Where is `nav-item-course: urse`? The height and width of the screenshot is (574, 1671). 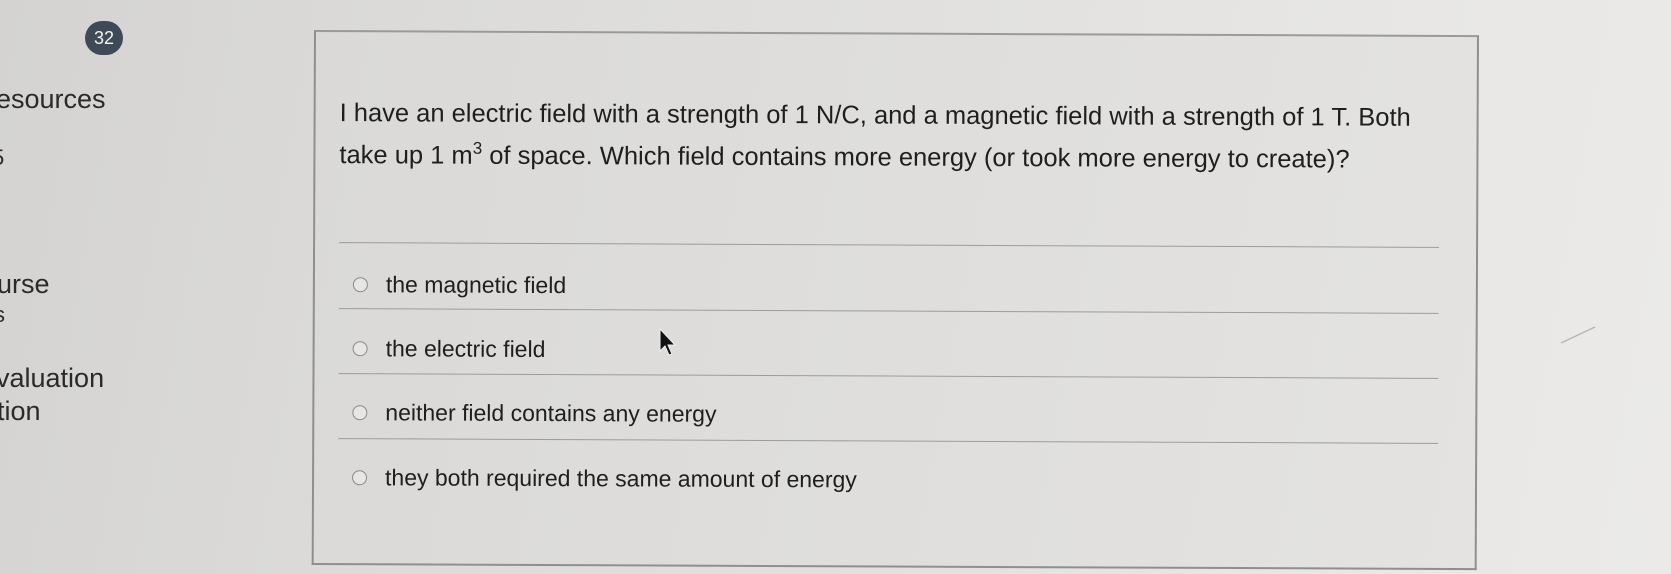 nav-item-course: urse is located at coordinates (25, 284).